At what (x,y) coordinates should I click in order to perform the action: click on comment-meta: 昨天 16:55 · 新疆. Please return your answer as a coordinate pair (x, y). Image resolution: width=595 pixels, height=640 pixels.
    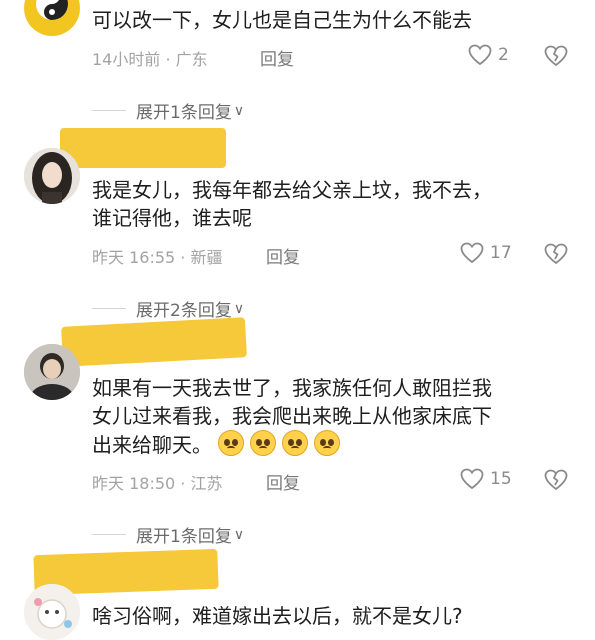
    Looking at the image, I should click on (157, 257).